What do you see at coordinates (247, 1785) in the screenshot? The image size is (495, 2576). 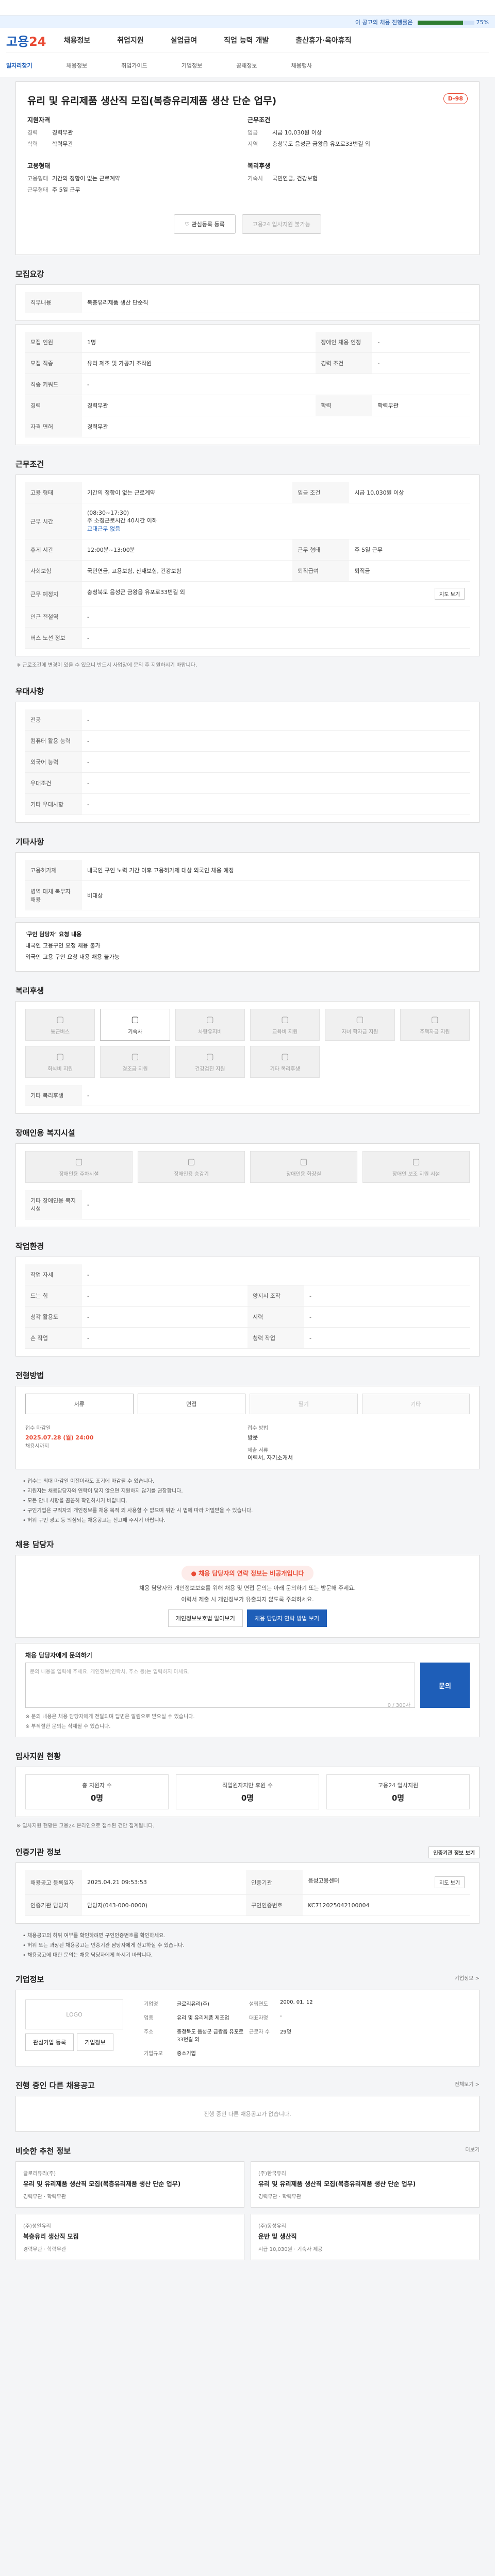 I see `apply-stat-label: 직업원자지만 후원 수` at bounding box center [247, 1785].